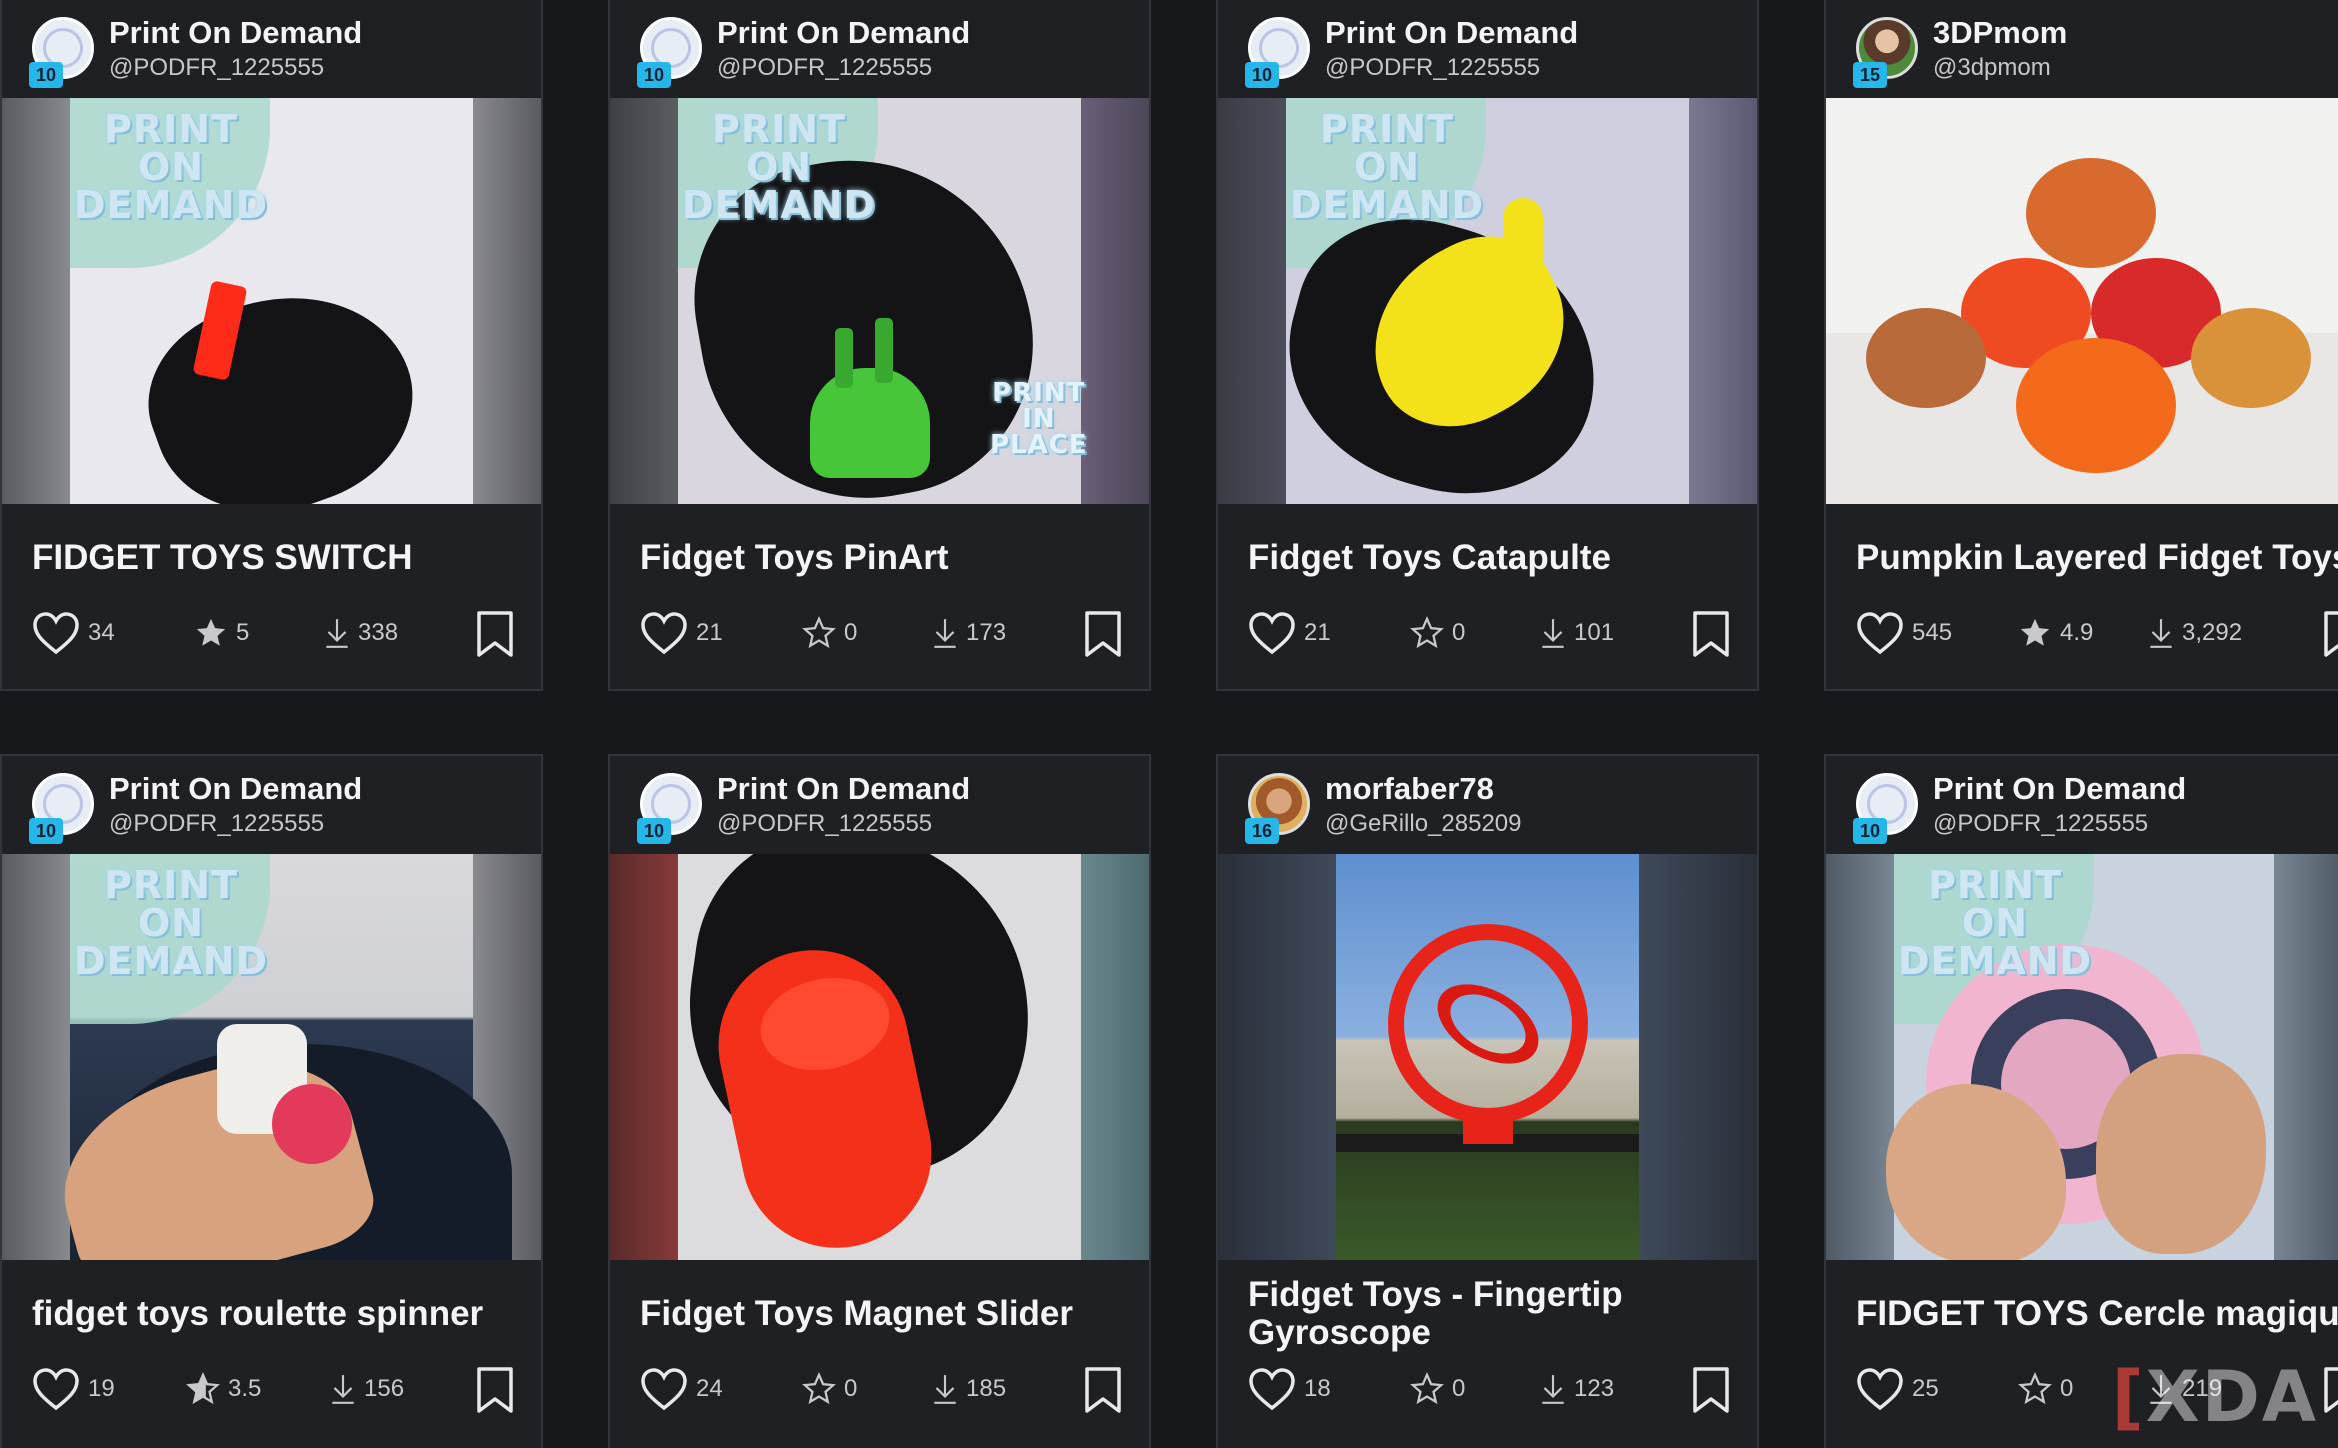  Describe the element at coordinates (73, 633) in the screenshot. I see `likes: 34` at that location.